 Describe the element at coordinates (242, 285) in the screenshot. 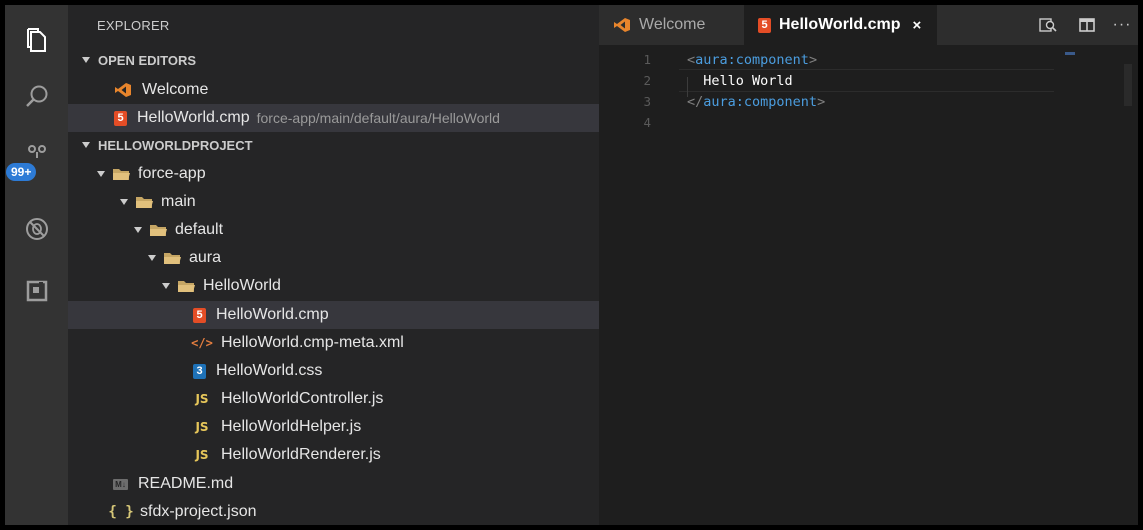

I see `tree-label: HelloWorld` at that location.